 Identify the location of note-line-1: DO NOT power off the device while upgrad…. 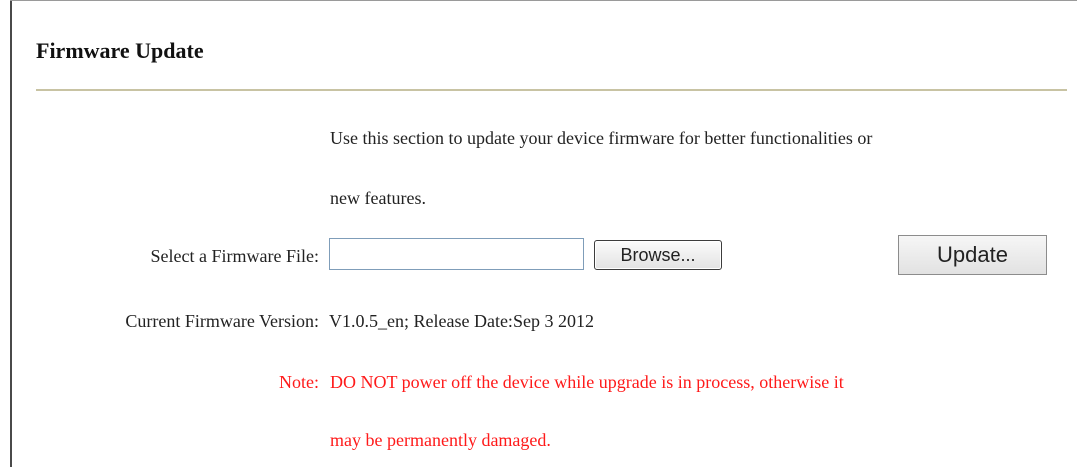
(587, 382).